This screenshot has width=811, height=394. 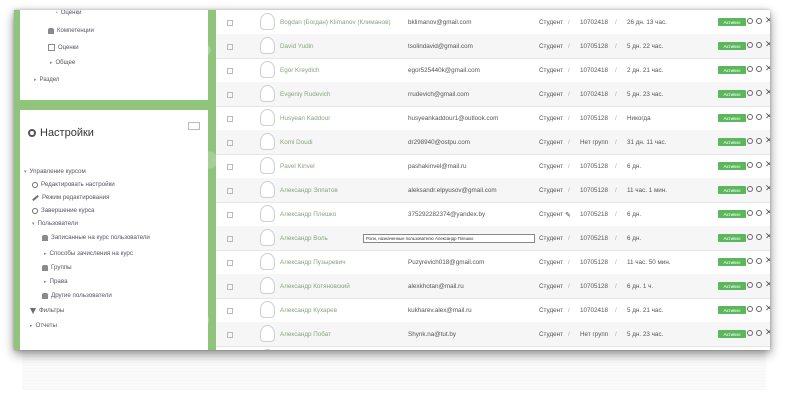 I want to click on user-name-link: Pavel Kinvel, so click(x=297, y=166).